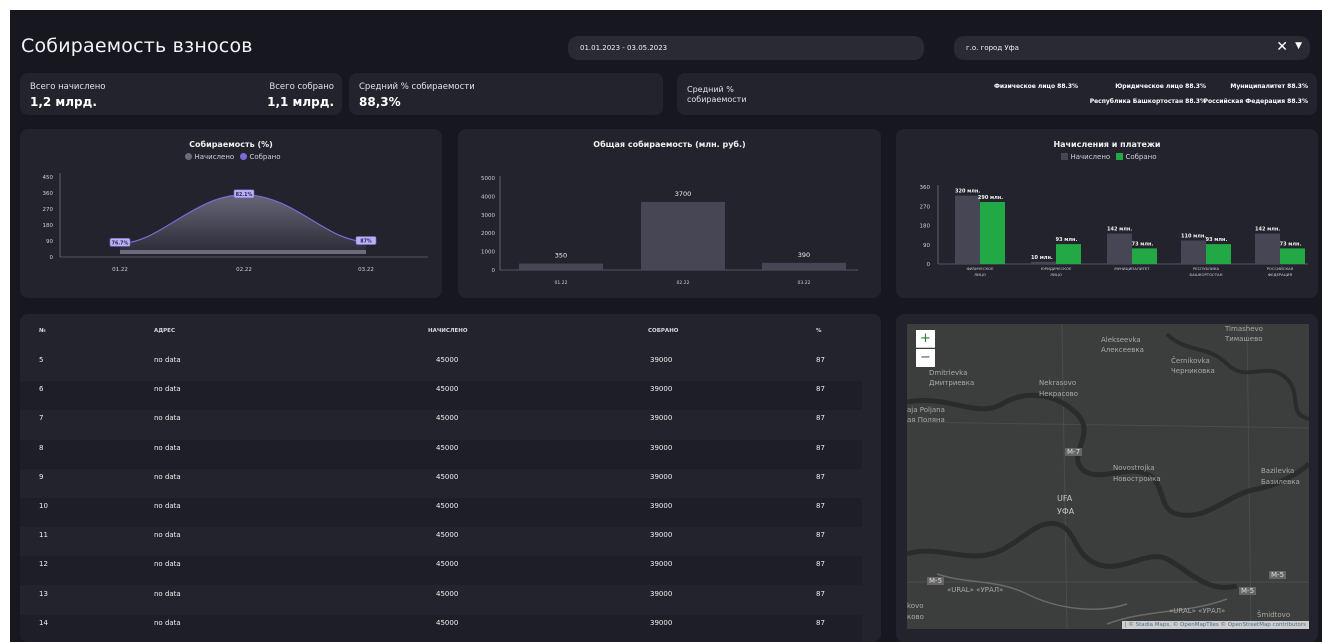 This screenshot has height=642, width=1322. I want to click on table-row: 7 no data 45000 39000 87, so click(441, 424).